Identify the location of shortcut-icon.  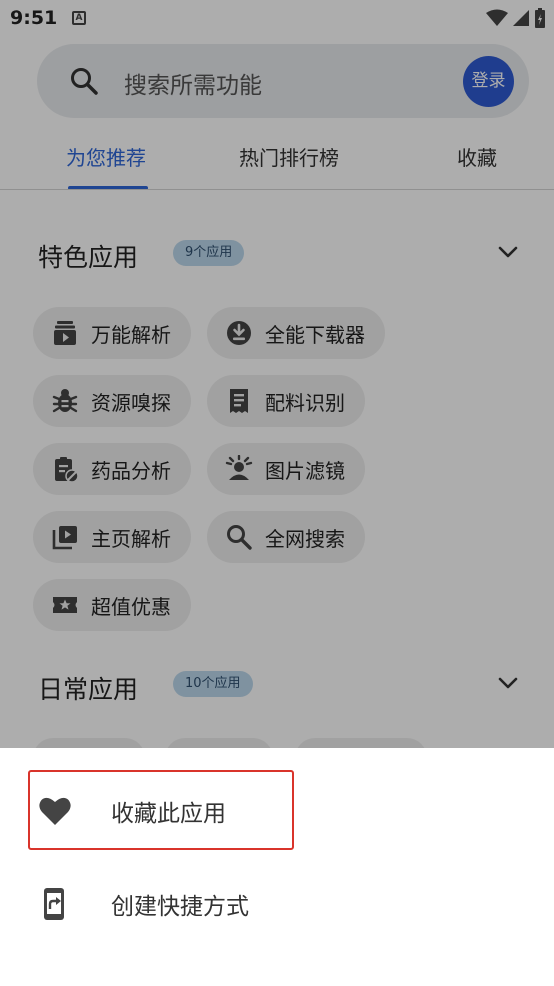
(54, 904).